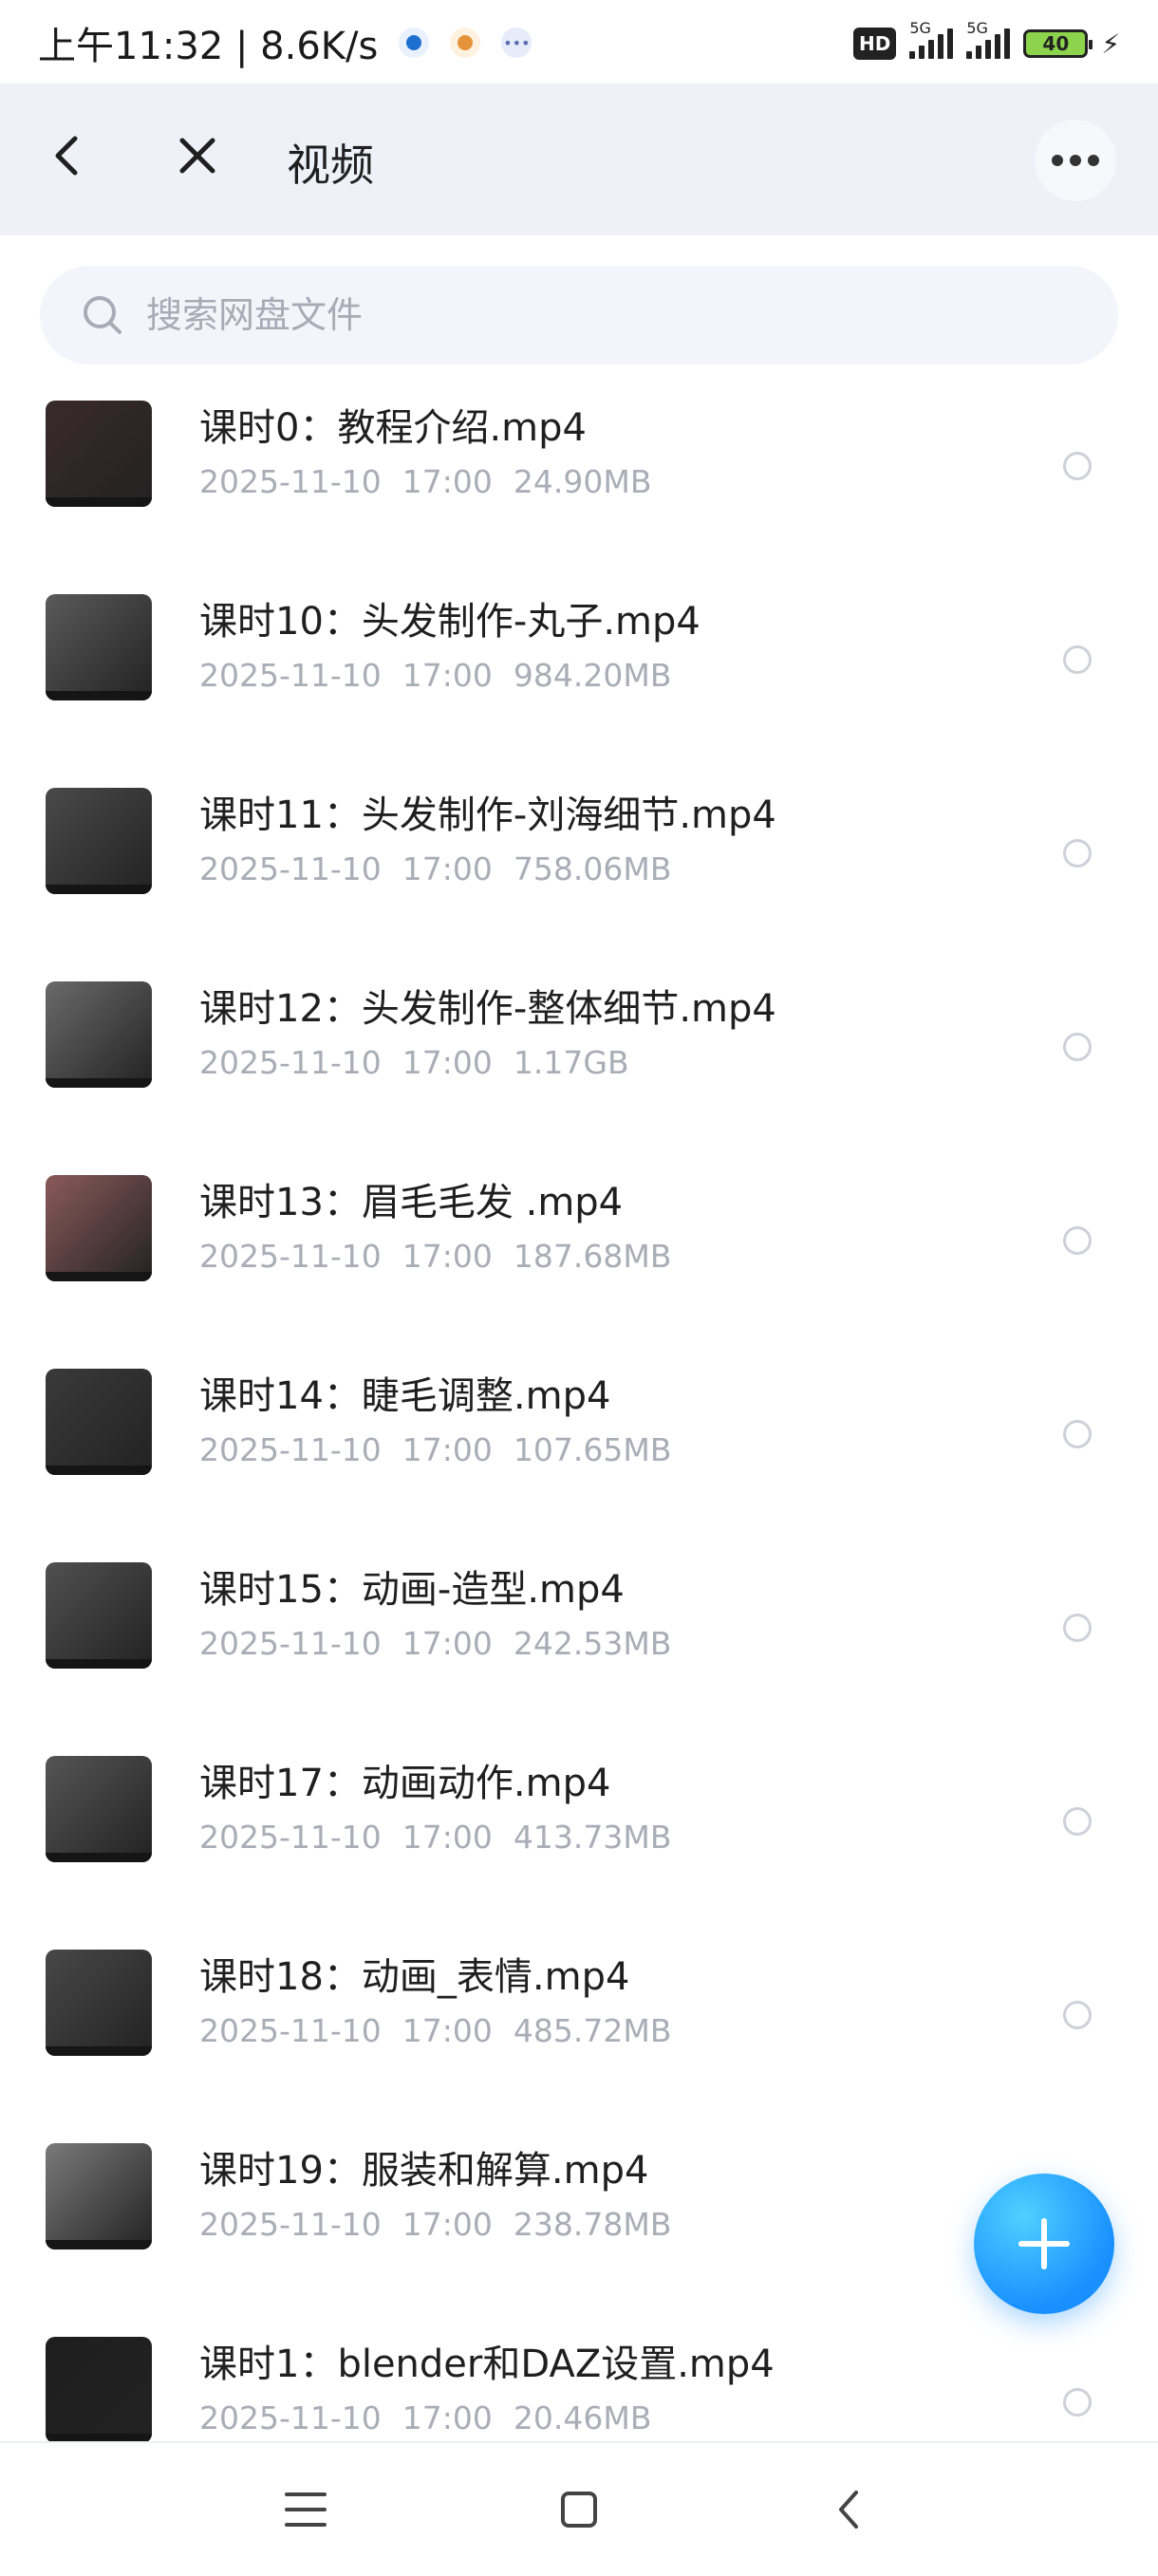  I want to click on file-meta: 2025-11-10 17:00 238.78MB, so click(445, 2225).